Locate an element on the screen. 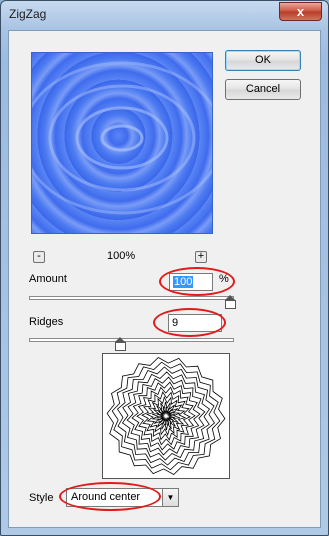 Image resolution: width=329 pixels, height=536 pixels. zoom-level: 100% is located at coordinates (121, 256).